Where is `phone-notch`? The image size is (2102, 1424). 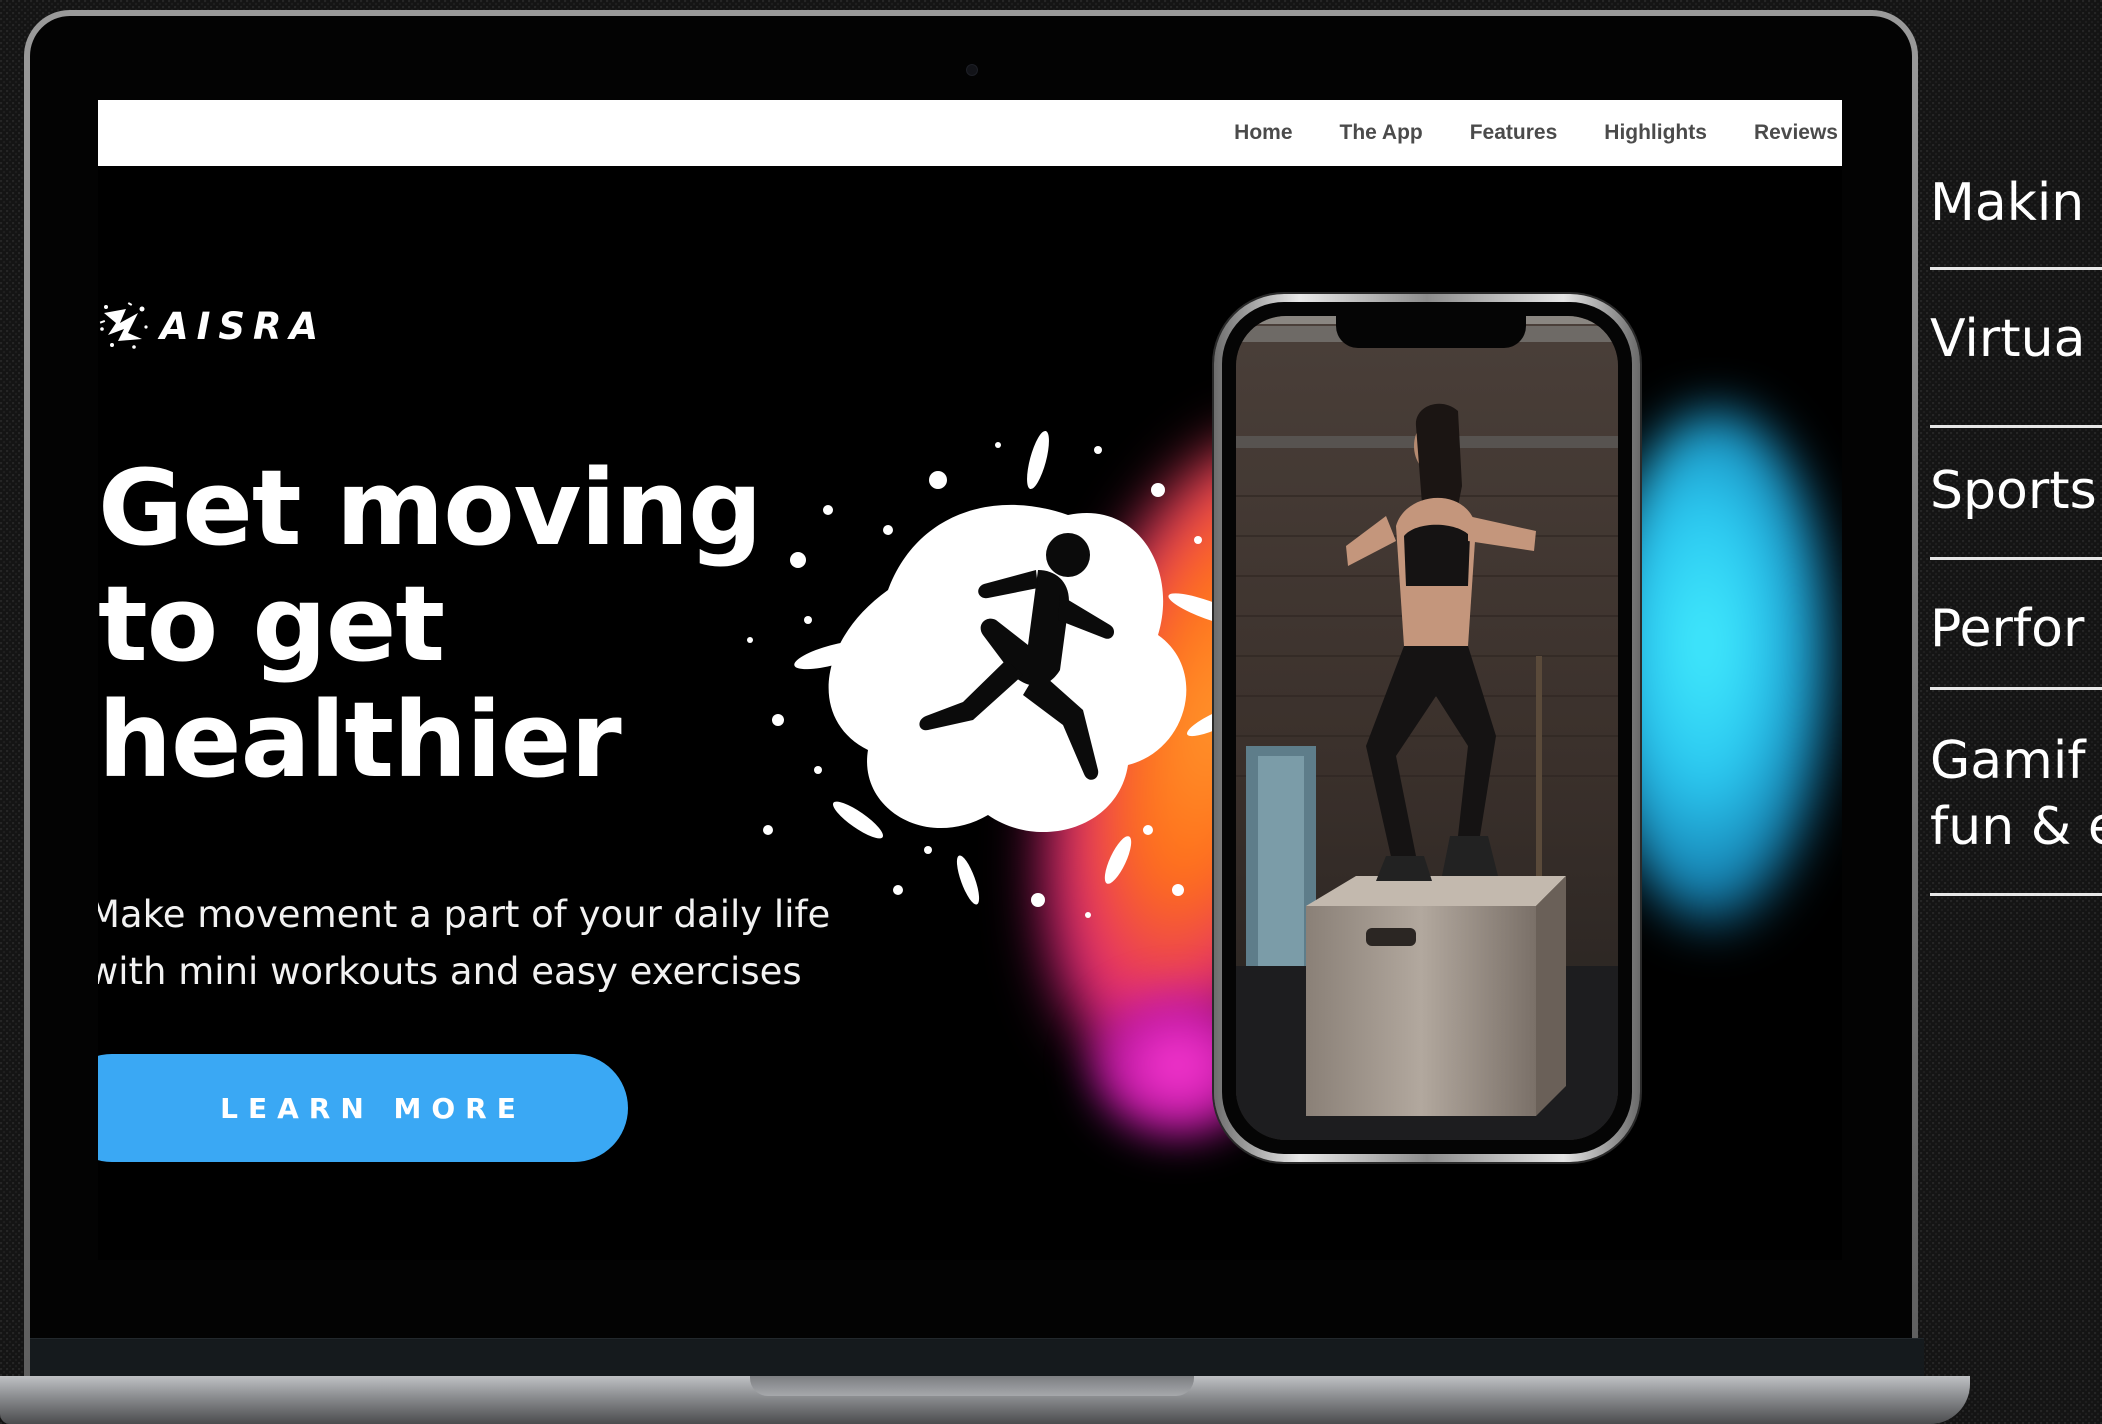
phone-notch is located at coordinates (1431, 332).